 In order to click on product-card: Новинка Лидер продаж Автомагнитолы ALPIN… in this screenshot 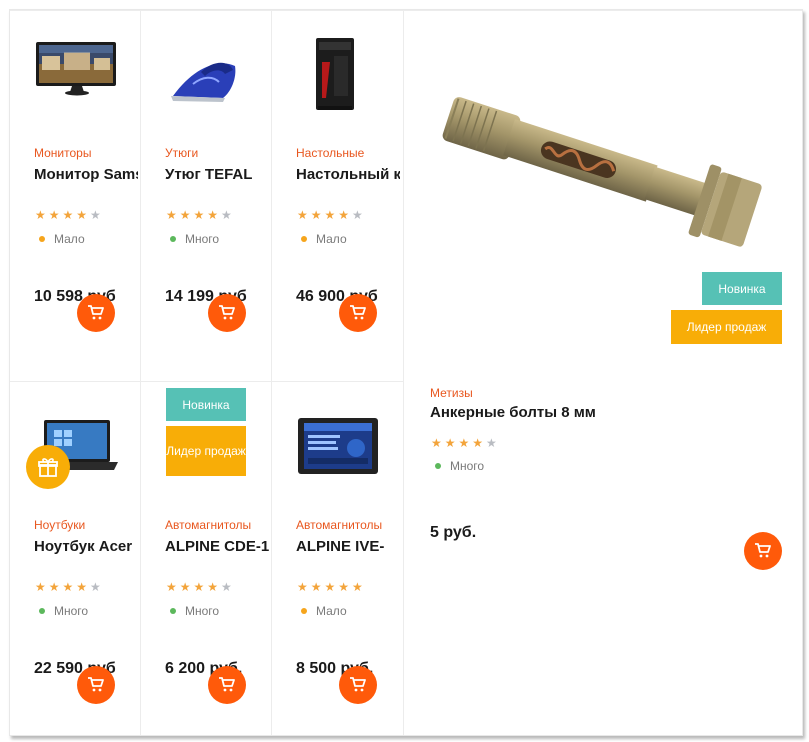, I will do `click(206, 562)`.